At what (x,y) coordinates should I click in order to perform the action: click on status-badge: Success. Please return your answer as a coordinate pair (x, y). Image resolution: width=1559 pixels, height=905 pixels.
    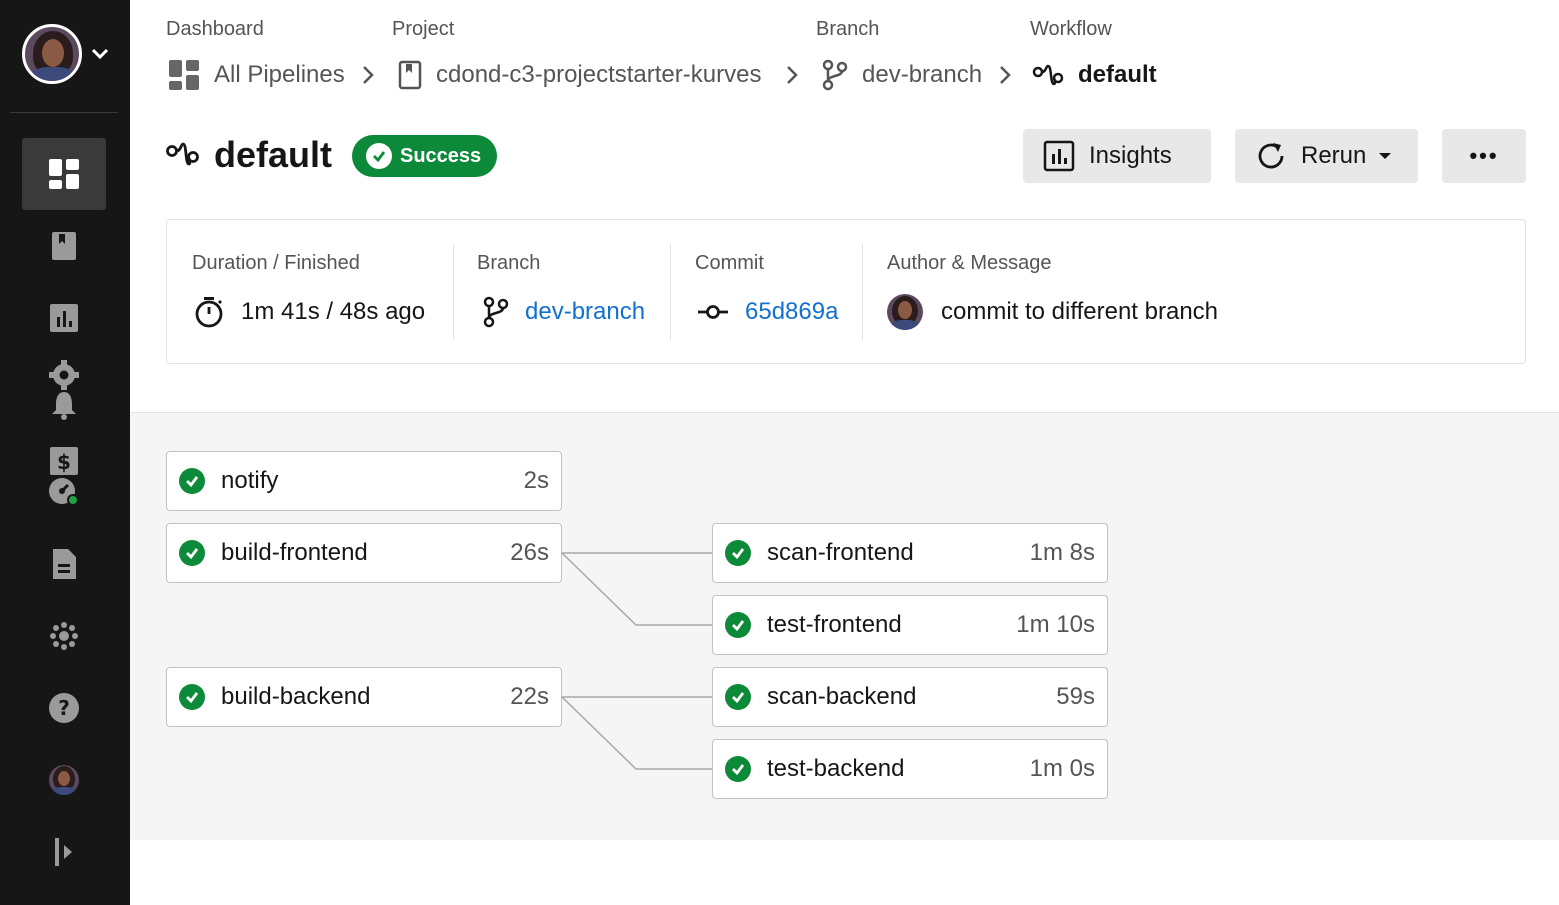
    Looking at the image, I should click on (424, 156).